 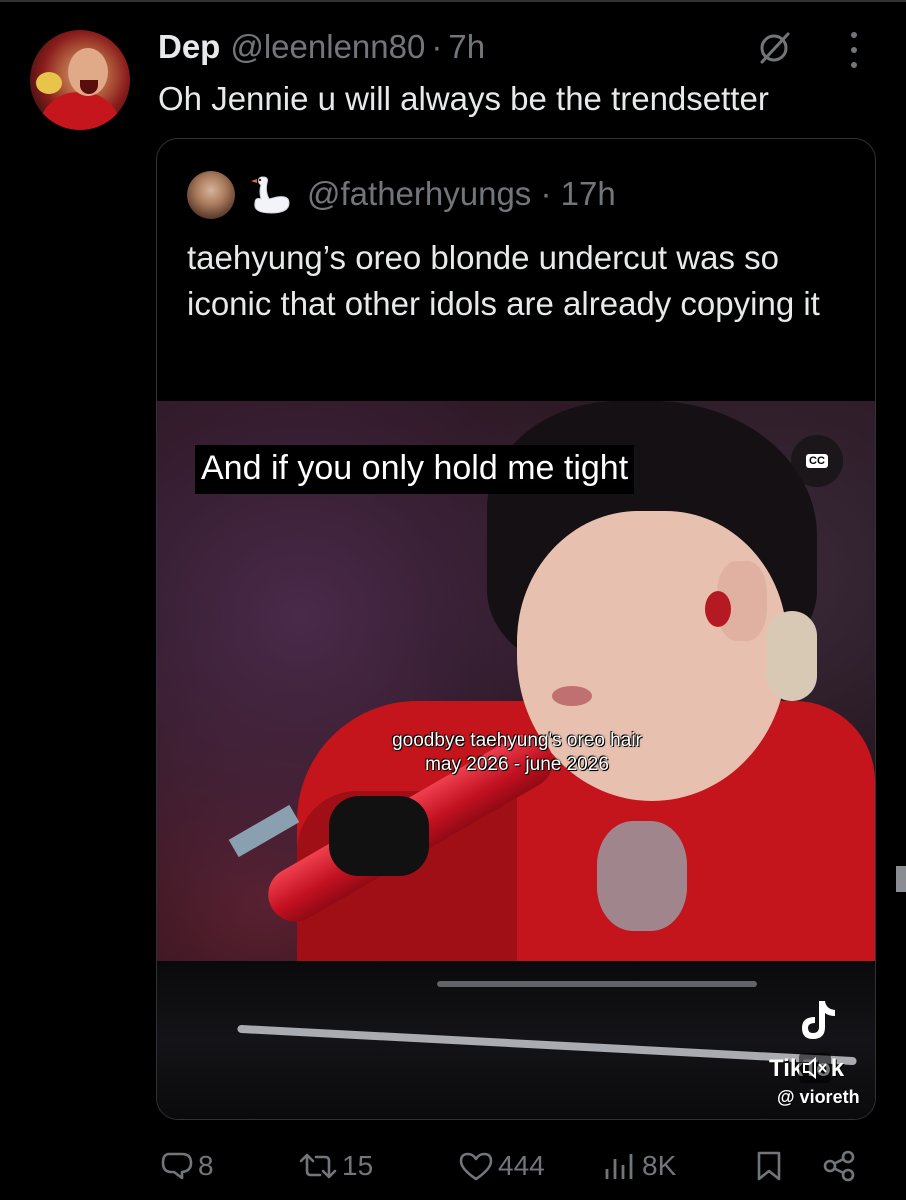 I want to click on video-earpiece, so click(x=718, y=609).